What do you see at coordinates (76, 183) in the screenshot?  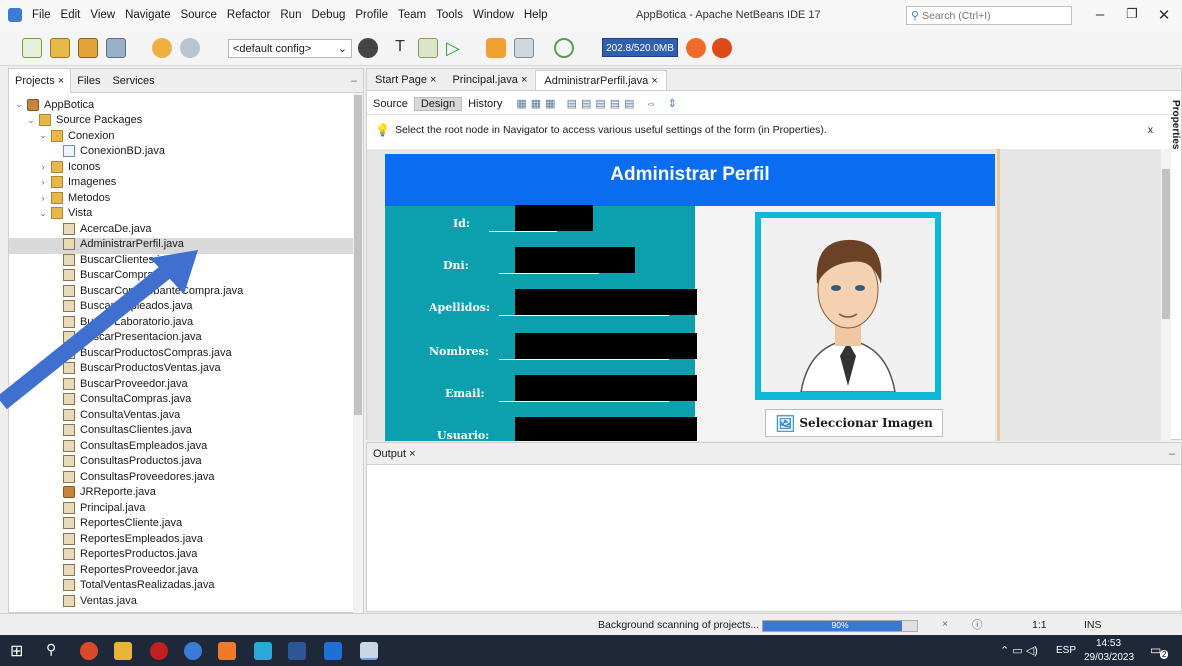 I see `tree-folder-item: › Imagenes` at bounding box center [76, 183].